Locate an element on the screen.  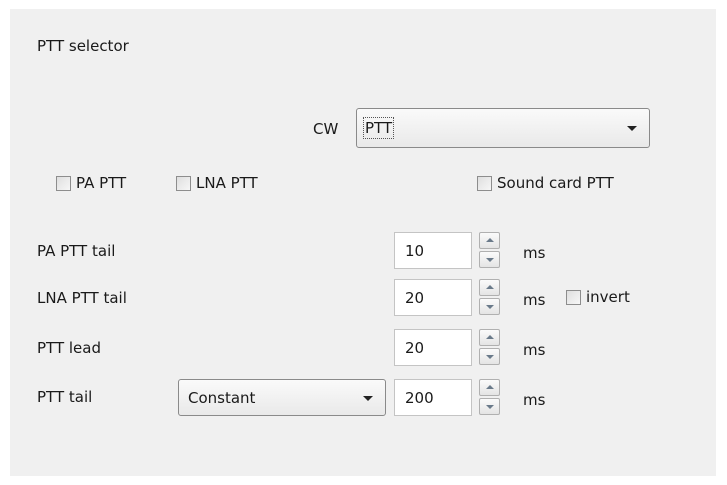
pa-ptt-tail-decrement-button is located at coordinates (489, 259).